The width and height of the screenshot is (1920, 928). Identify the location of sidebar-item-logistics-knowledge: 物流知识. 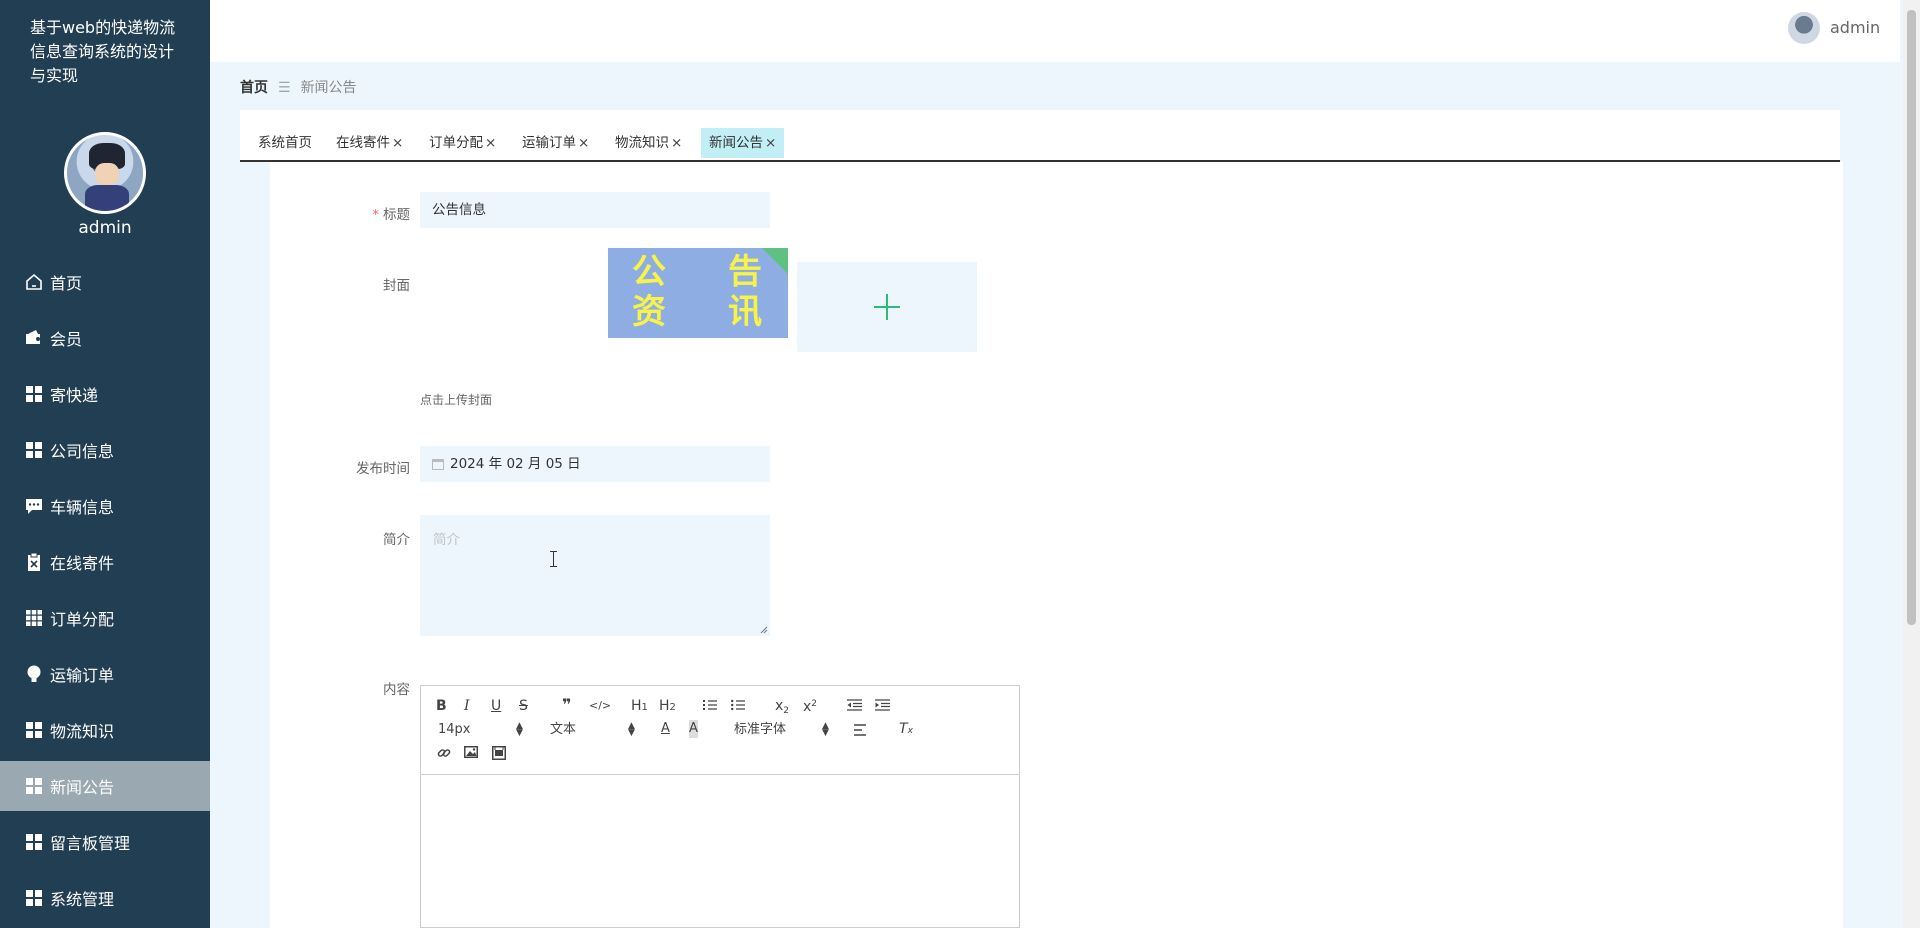
(105, 730).